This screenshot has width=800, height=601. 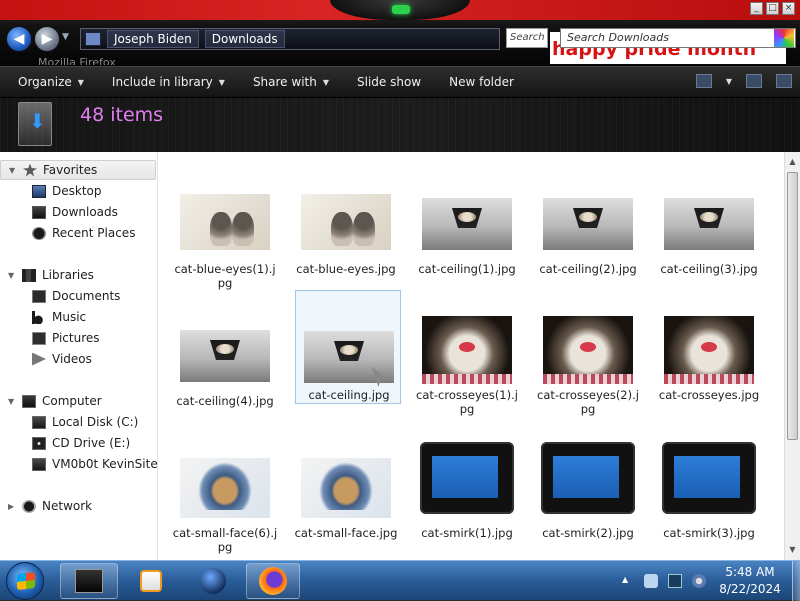 I want to click on file-name: cat-small-face(6).jpg, so click(x=225, y=540).